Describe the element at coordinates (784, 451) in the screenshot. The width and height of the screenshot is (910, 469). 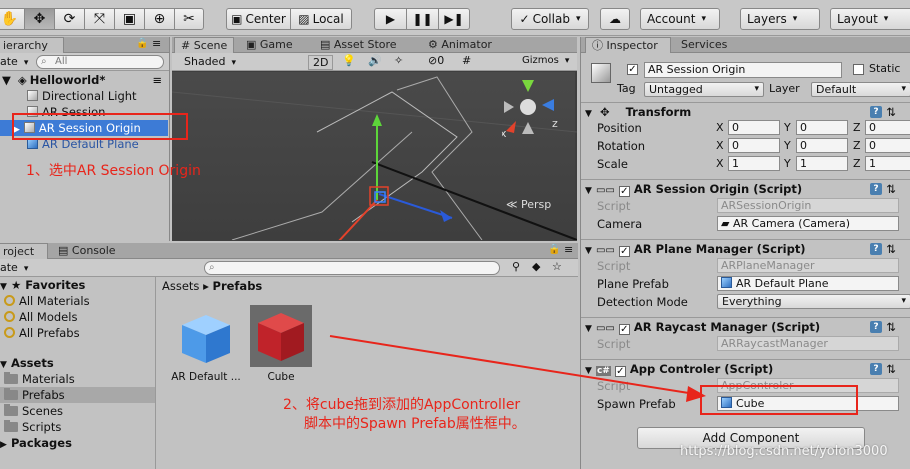
I see `watermark: https://blog.csdn.net/yolon3000` at that location.